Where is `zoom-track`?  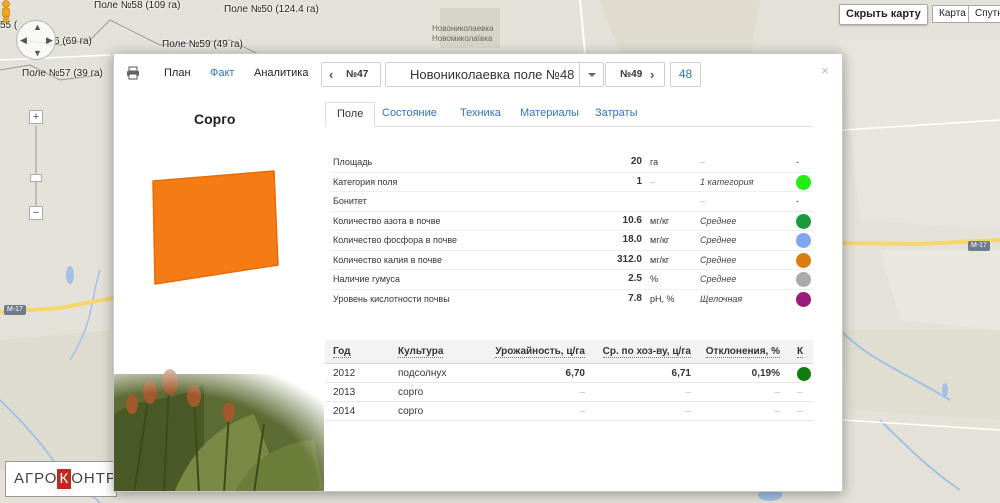 zoom-track is located at coordinates (36, 167).